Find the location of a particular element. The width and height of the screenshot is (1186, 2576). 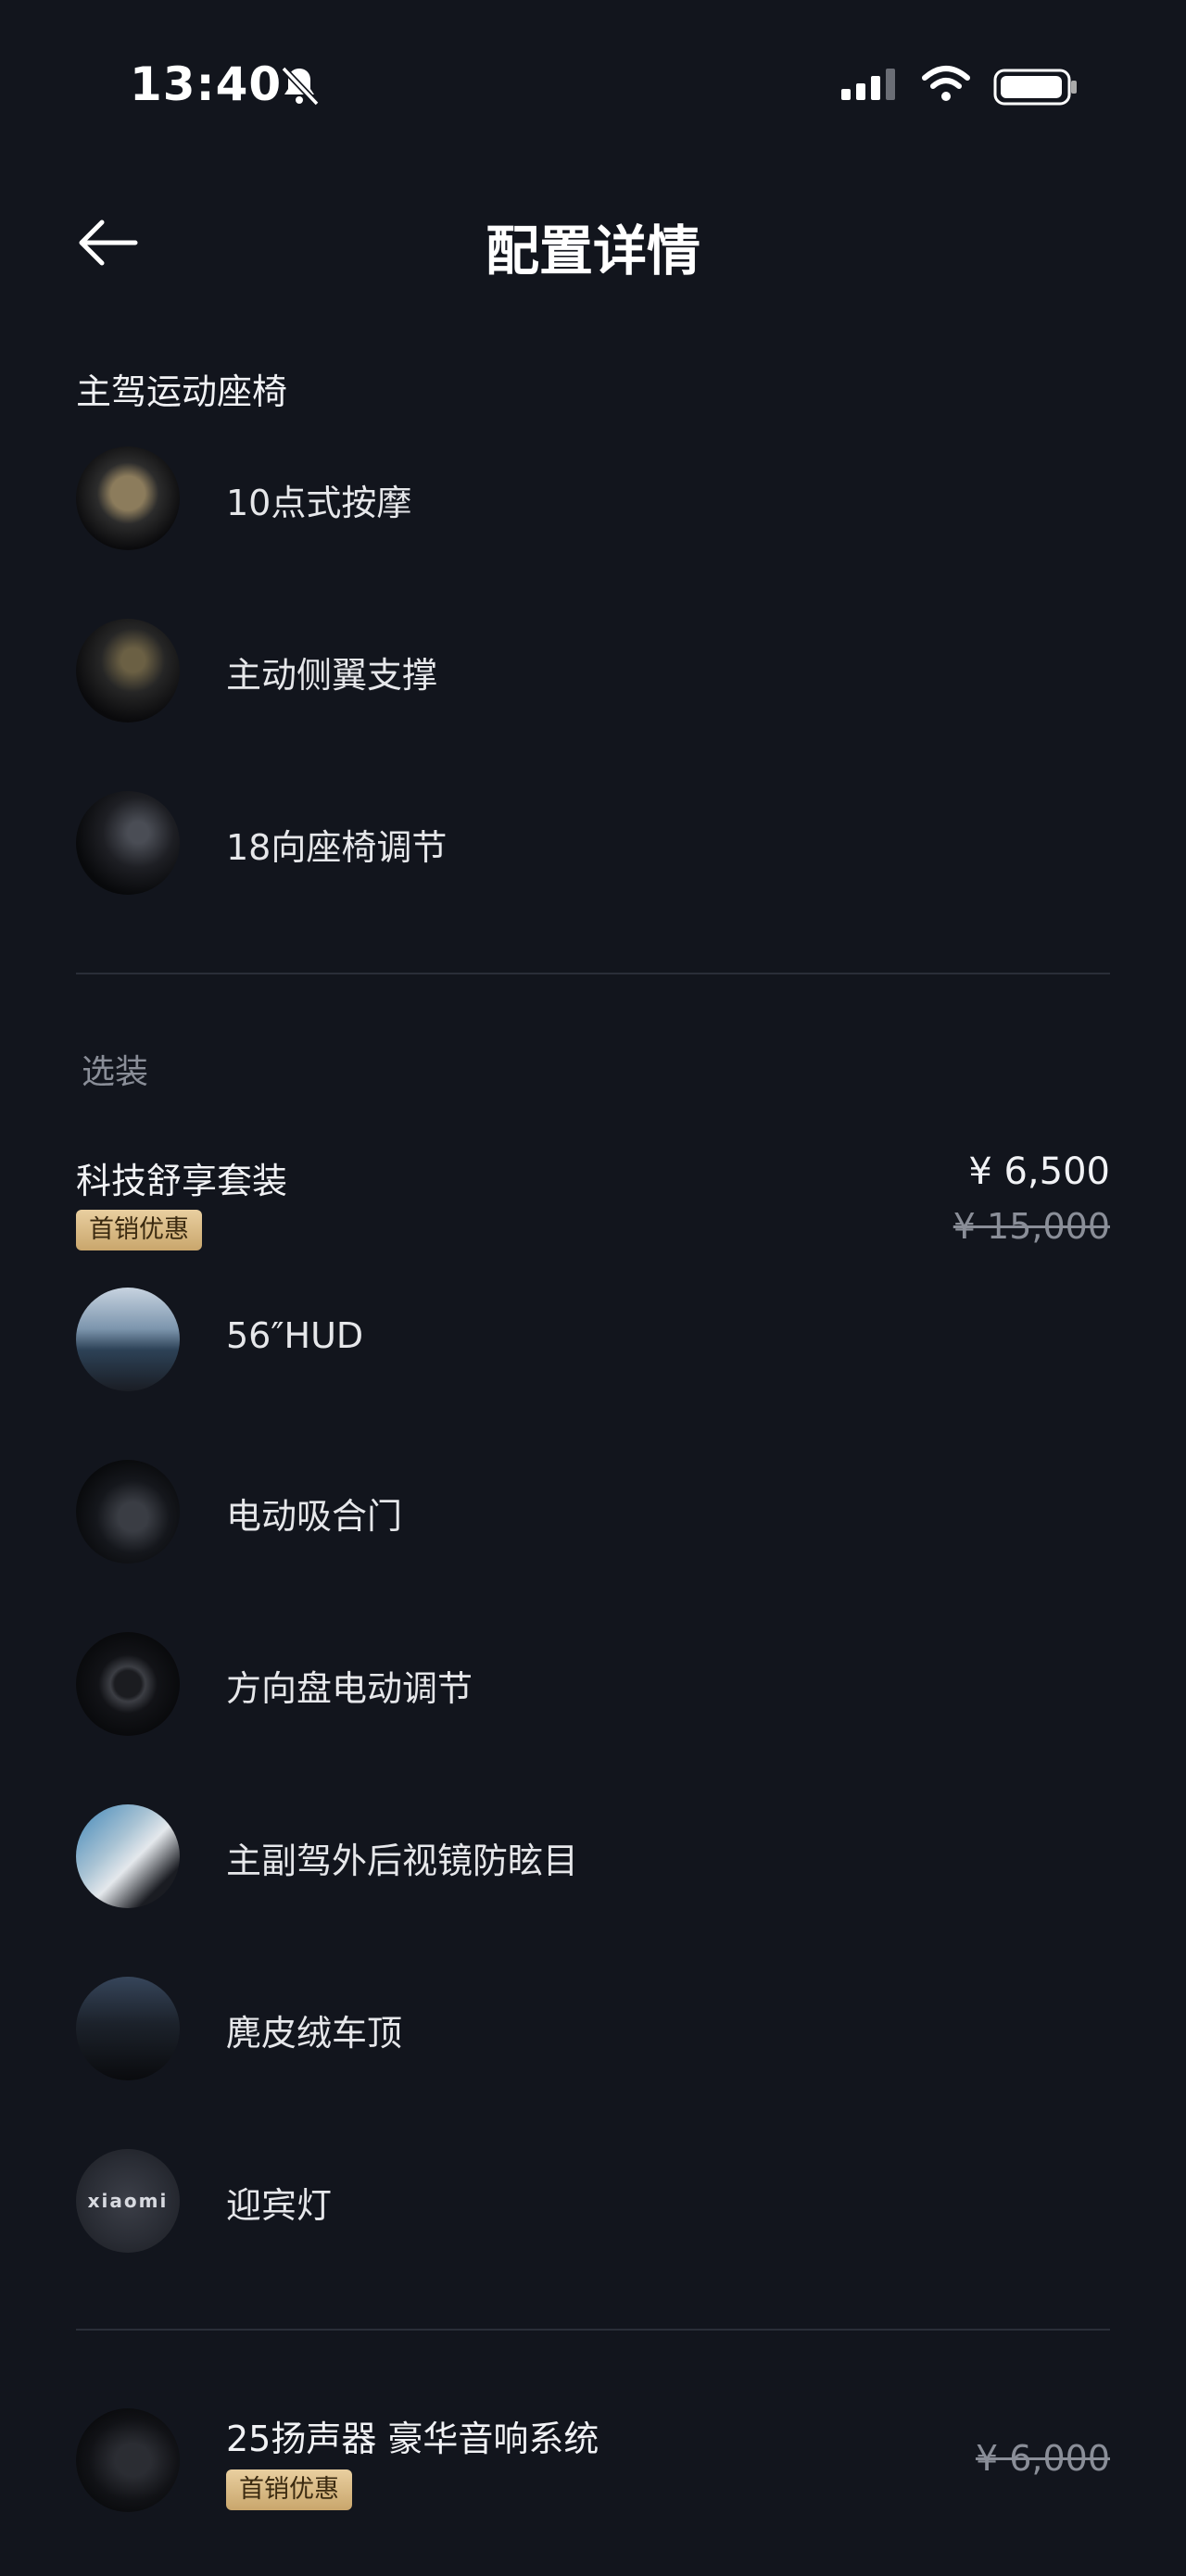

welcome-light-logo-text: xiaomi is located at coordinates (128, 2201).